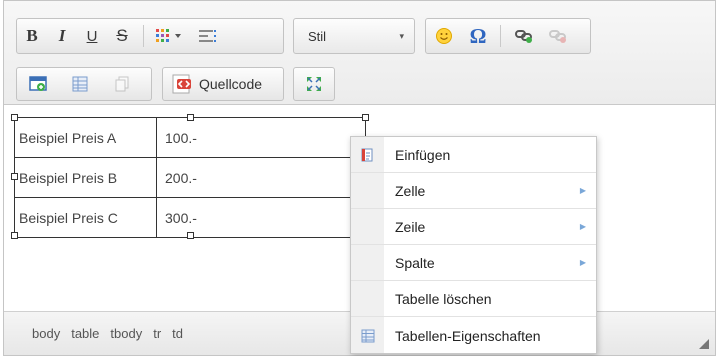  I want to click on path-item-tr: tr, so click(157, 333).